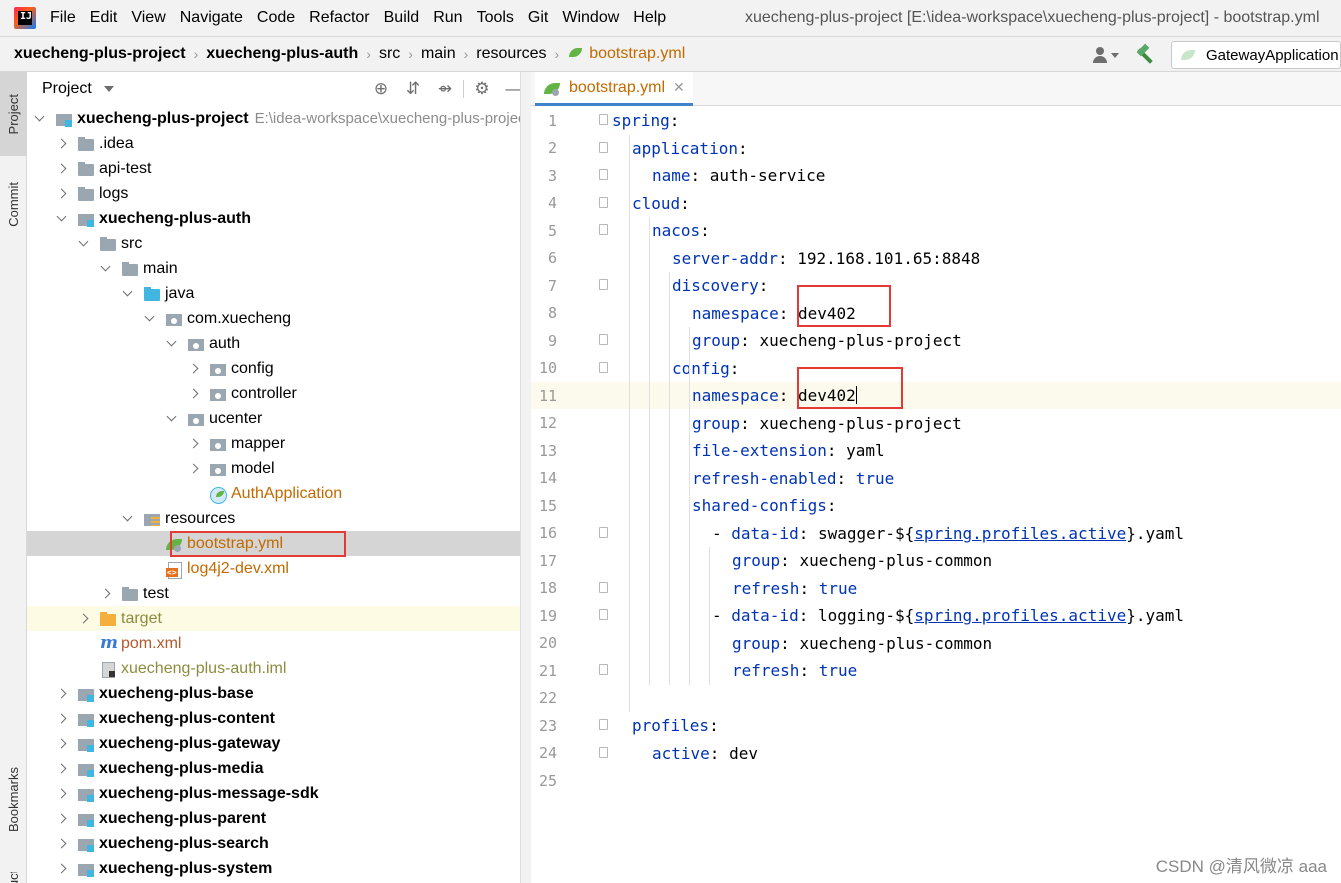 This screenshot has width=1341, height=883. What do you see at coordinates (936, 340) in the screenshot?
I see `code-line: 9 group: xuecheng-plus-project` at bounding box center [936, 340].